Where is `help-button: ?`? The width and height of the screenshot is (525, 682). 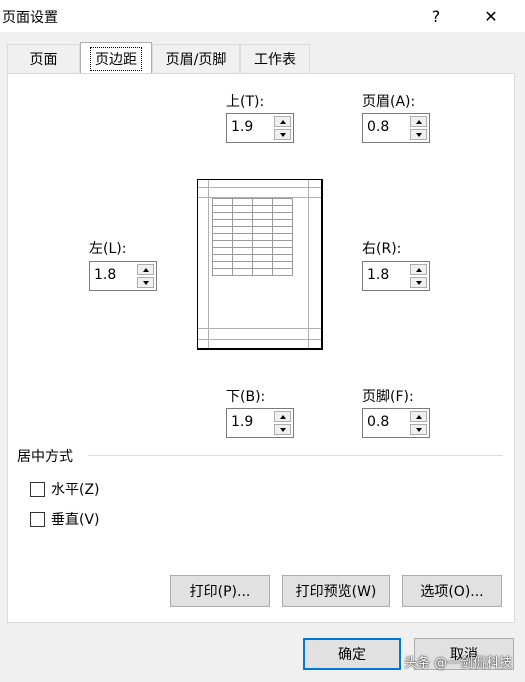
help-button: ? is located at coordinates (436, 16).